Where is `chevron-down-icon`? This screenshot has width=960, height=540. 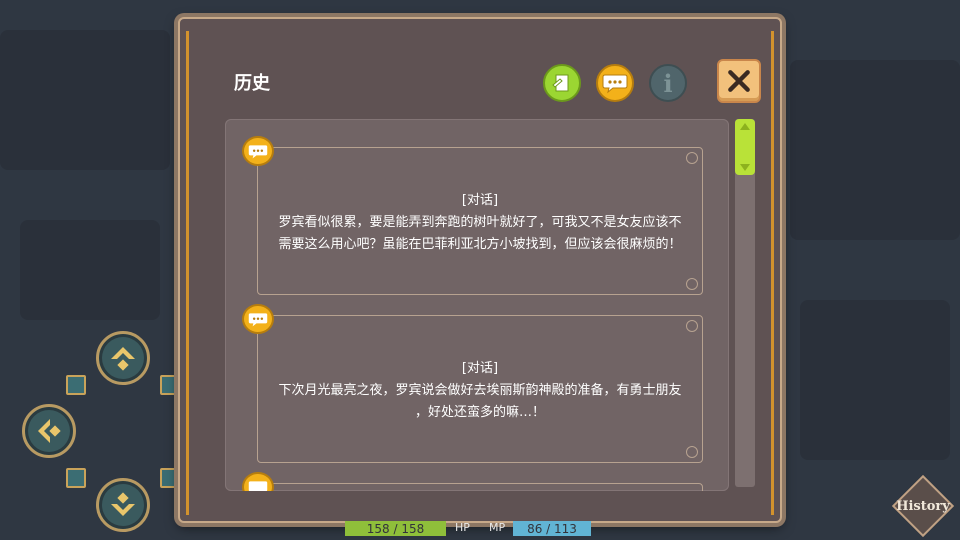 chevron-down-icon is located at coordinates (123, 504).